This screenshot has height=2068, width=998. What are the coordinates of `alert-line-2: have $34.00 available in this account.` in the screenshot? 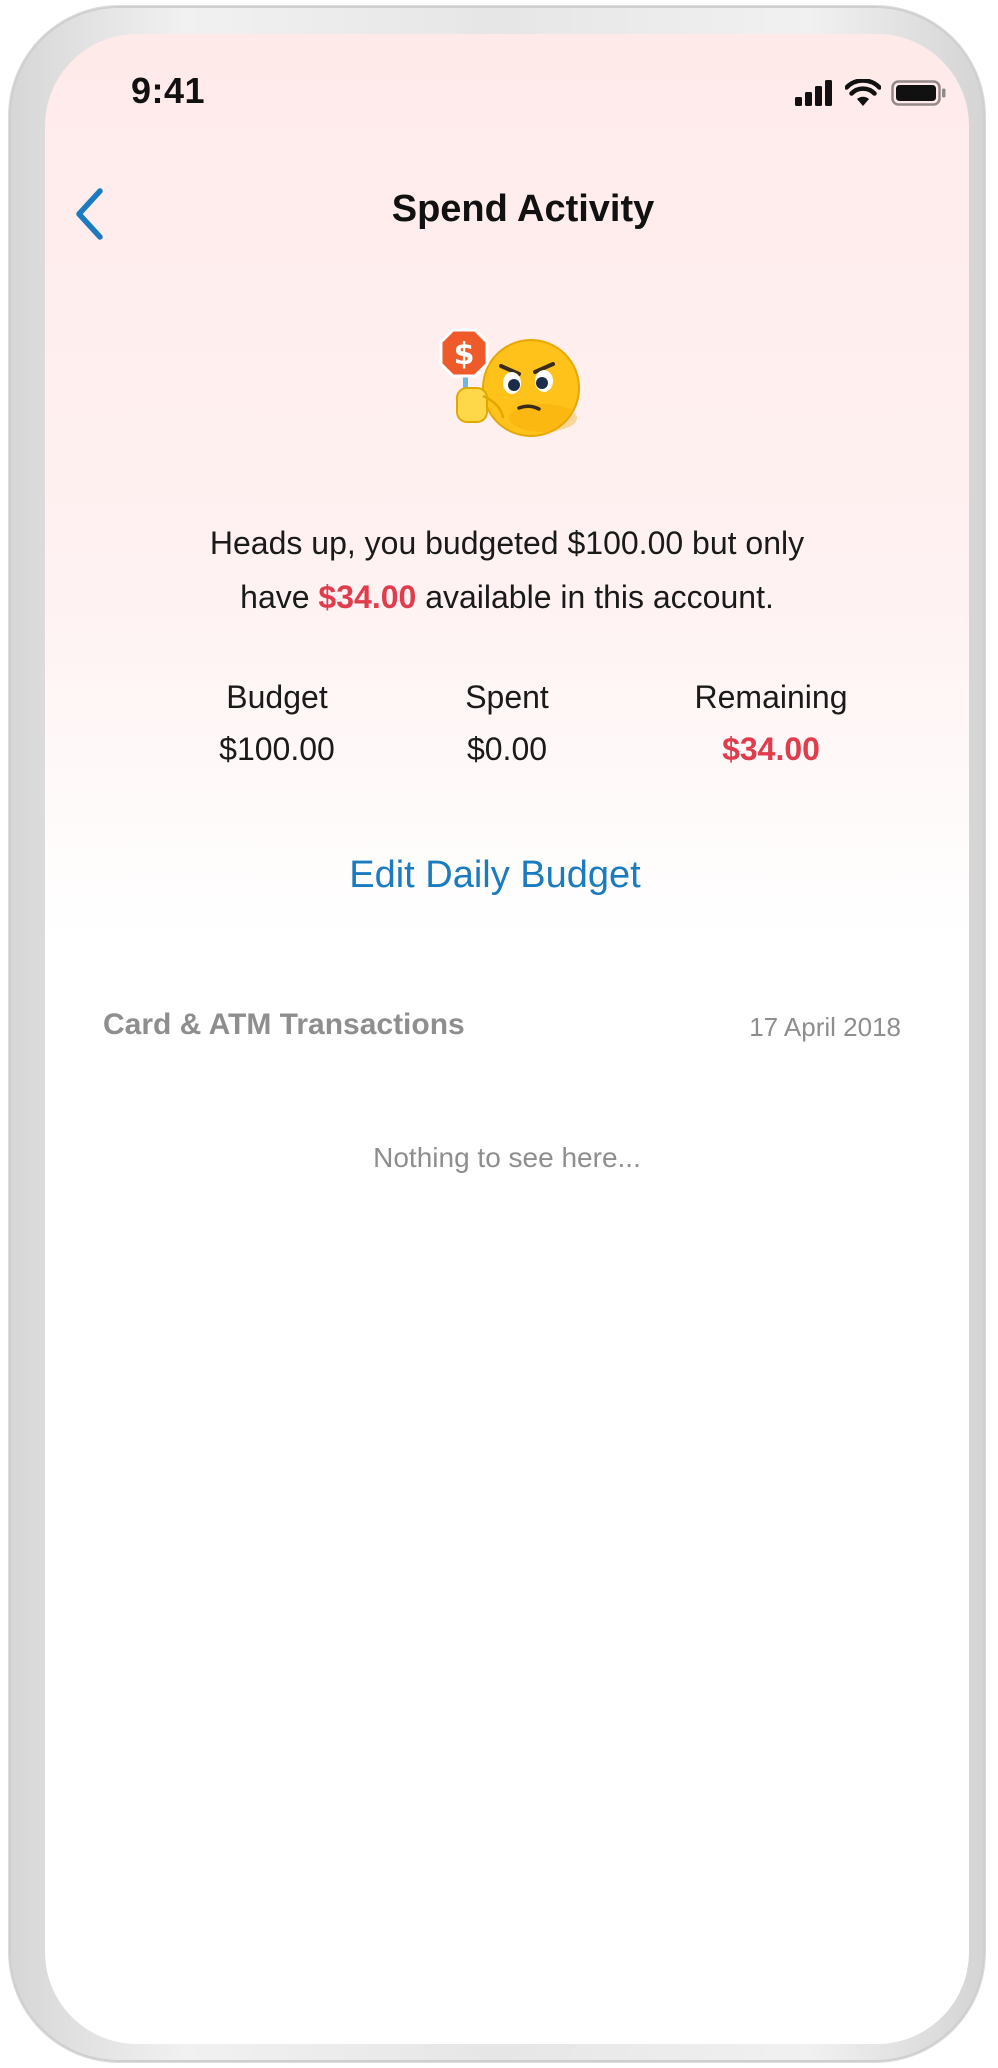 It's located at (507, 597).